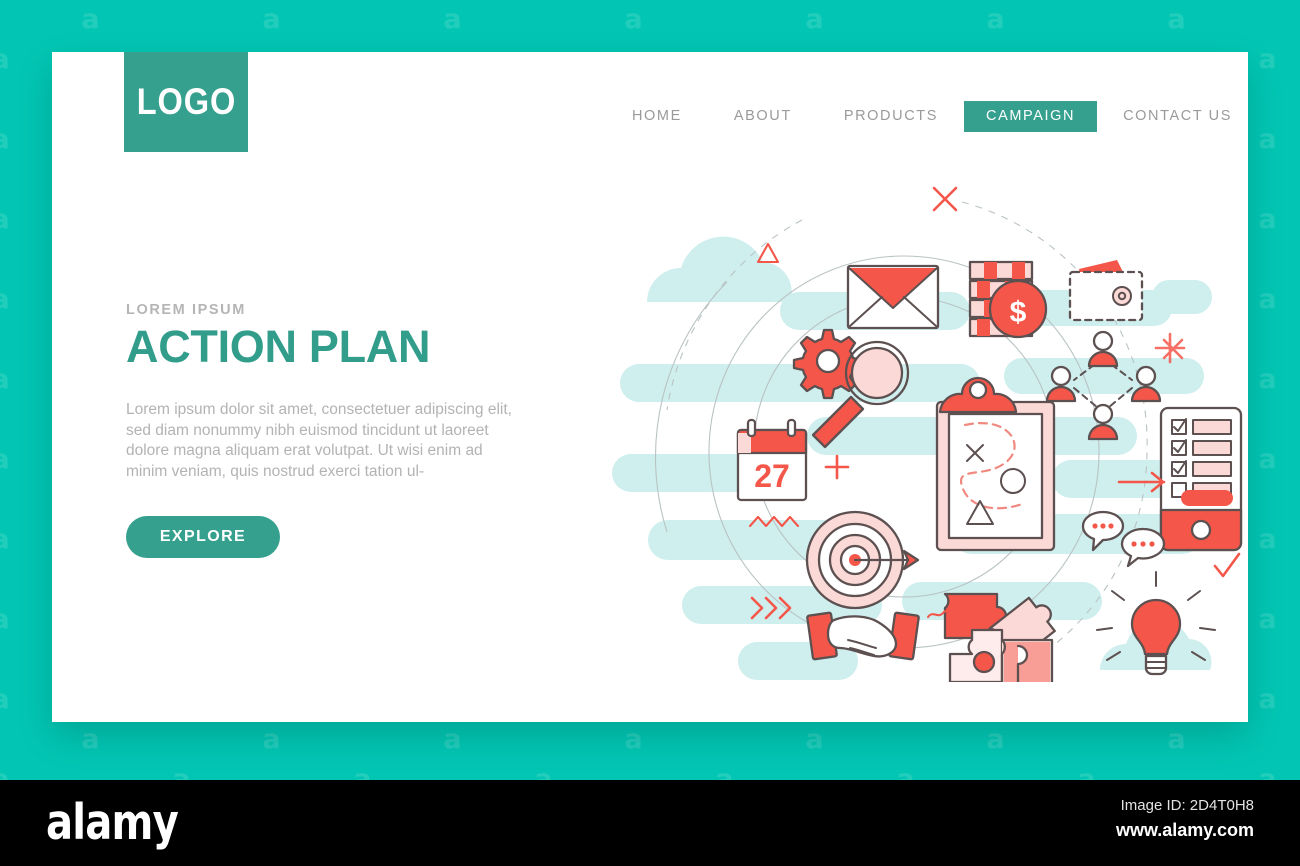  What do you see at coordinates (650, 823) in the screenshot?
I see `alamy-footer-bar: alamy Image ID: 2D4T0H8 www.alamy.com` at bounding box center [650, 823].